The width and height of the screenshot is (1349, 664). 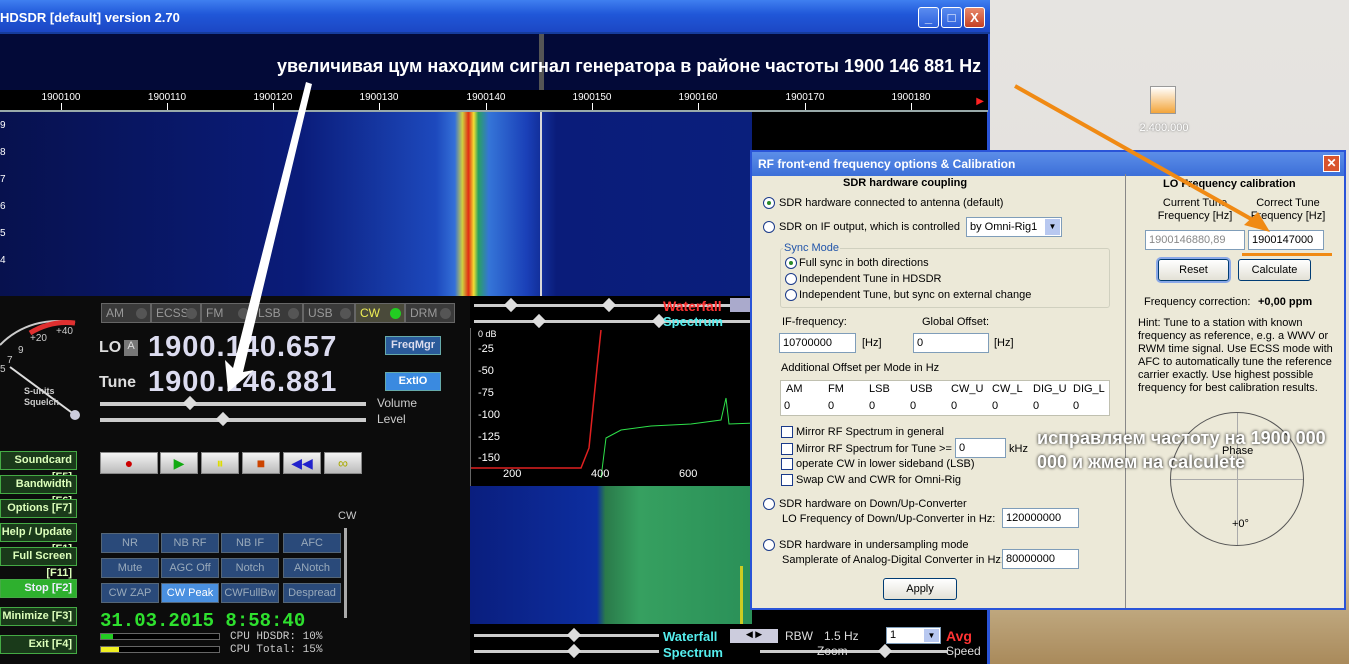 I want to click on record-button: ●, so click(x=129, y=463).